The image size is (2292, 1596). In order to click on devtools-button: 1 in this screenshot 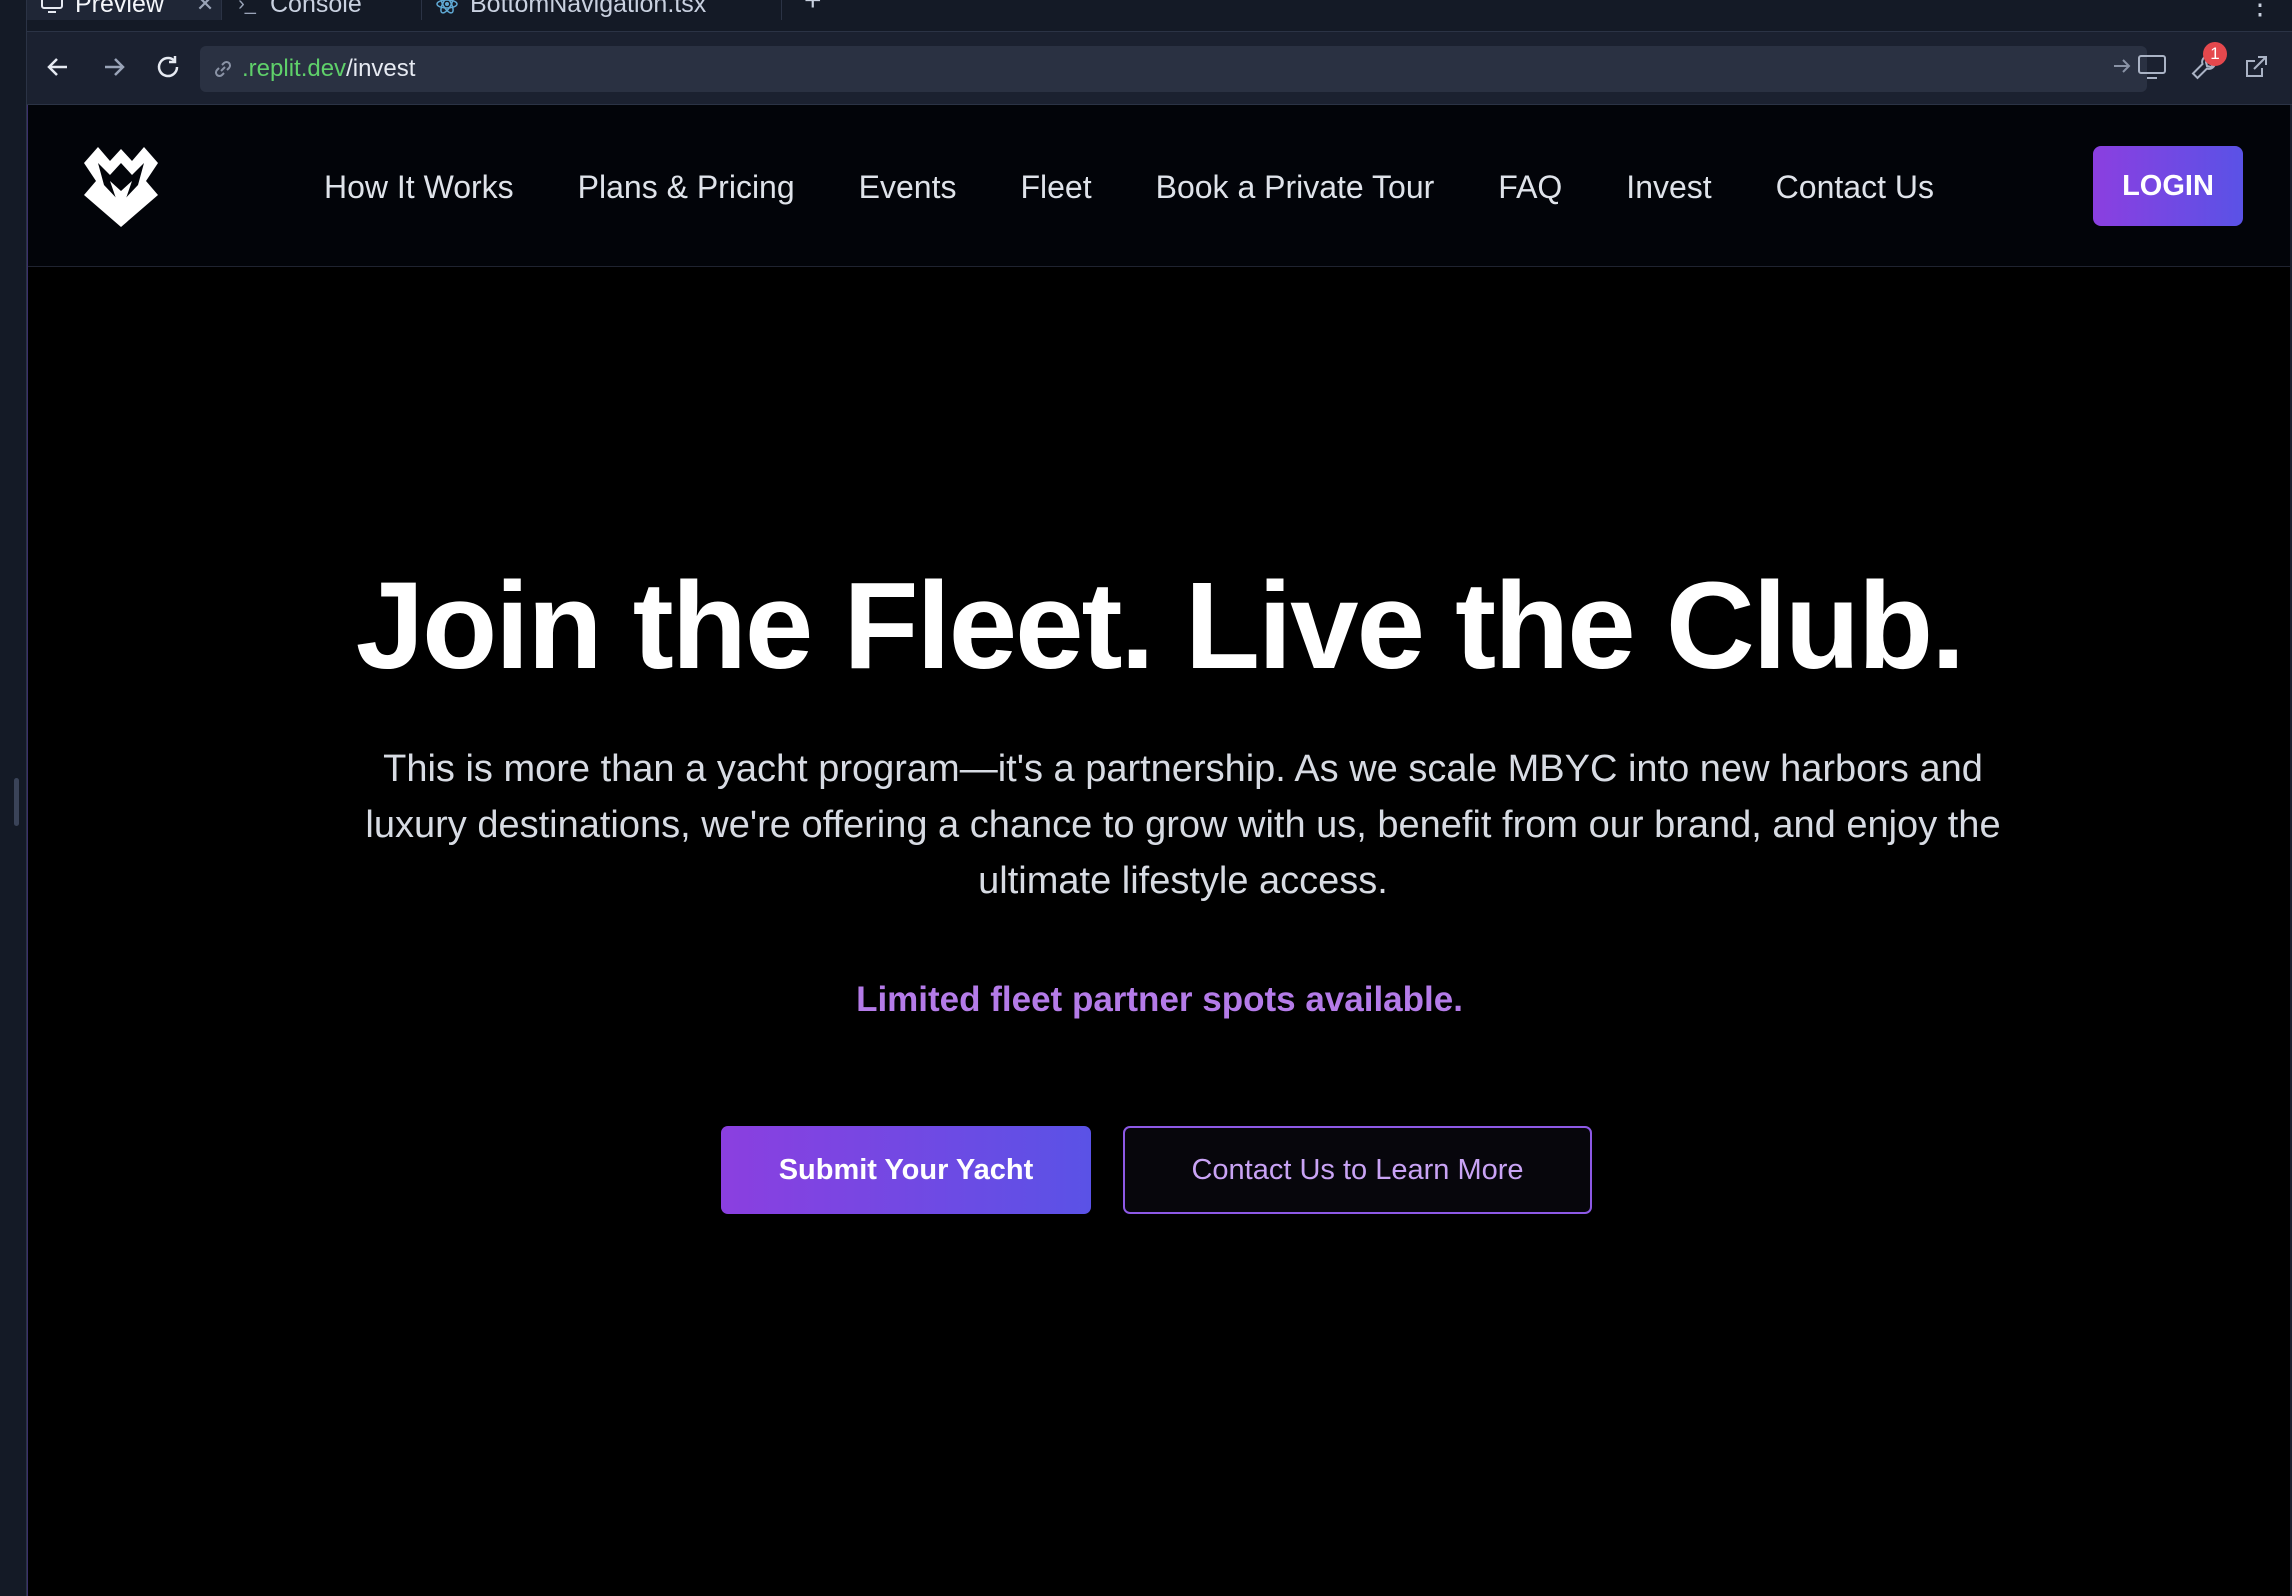, I will do `click(2207, 63)`.